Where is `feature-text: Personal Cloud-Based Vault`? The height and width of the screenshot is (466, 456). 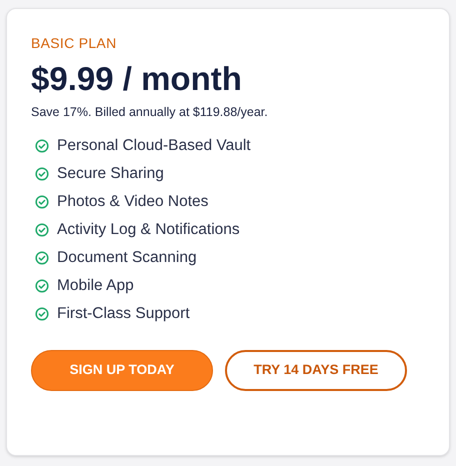 feature-text: Personal Cloud-Based Vault is located at coordinates (154, 146).